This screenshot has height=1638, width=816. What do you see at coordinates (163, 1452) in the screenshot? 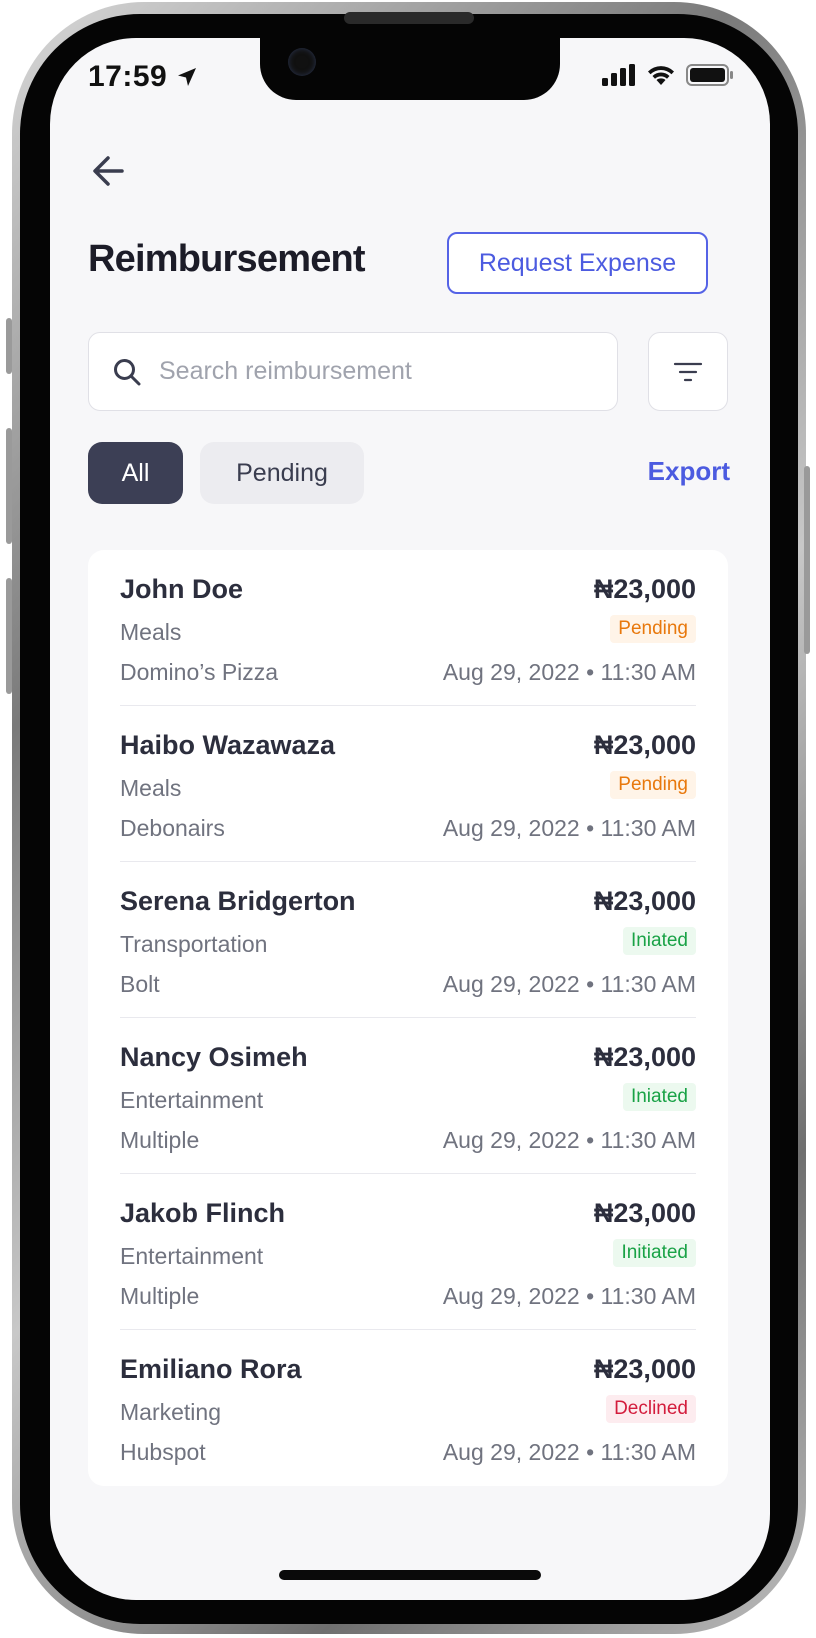
I see `merchant-name: Hubspot` at bounding box center [163, 1452].